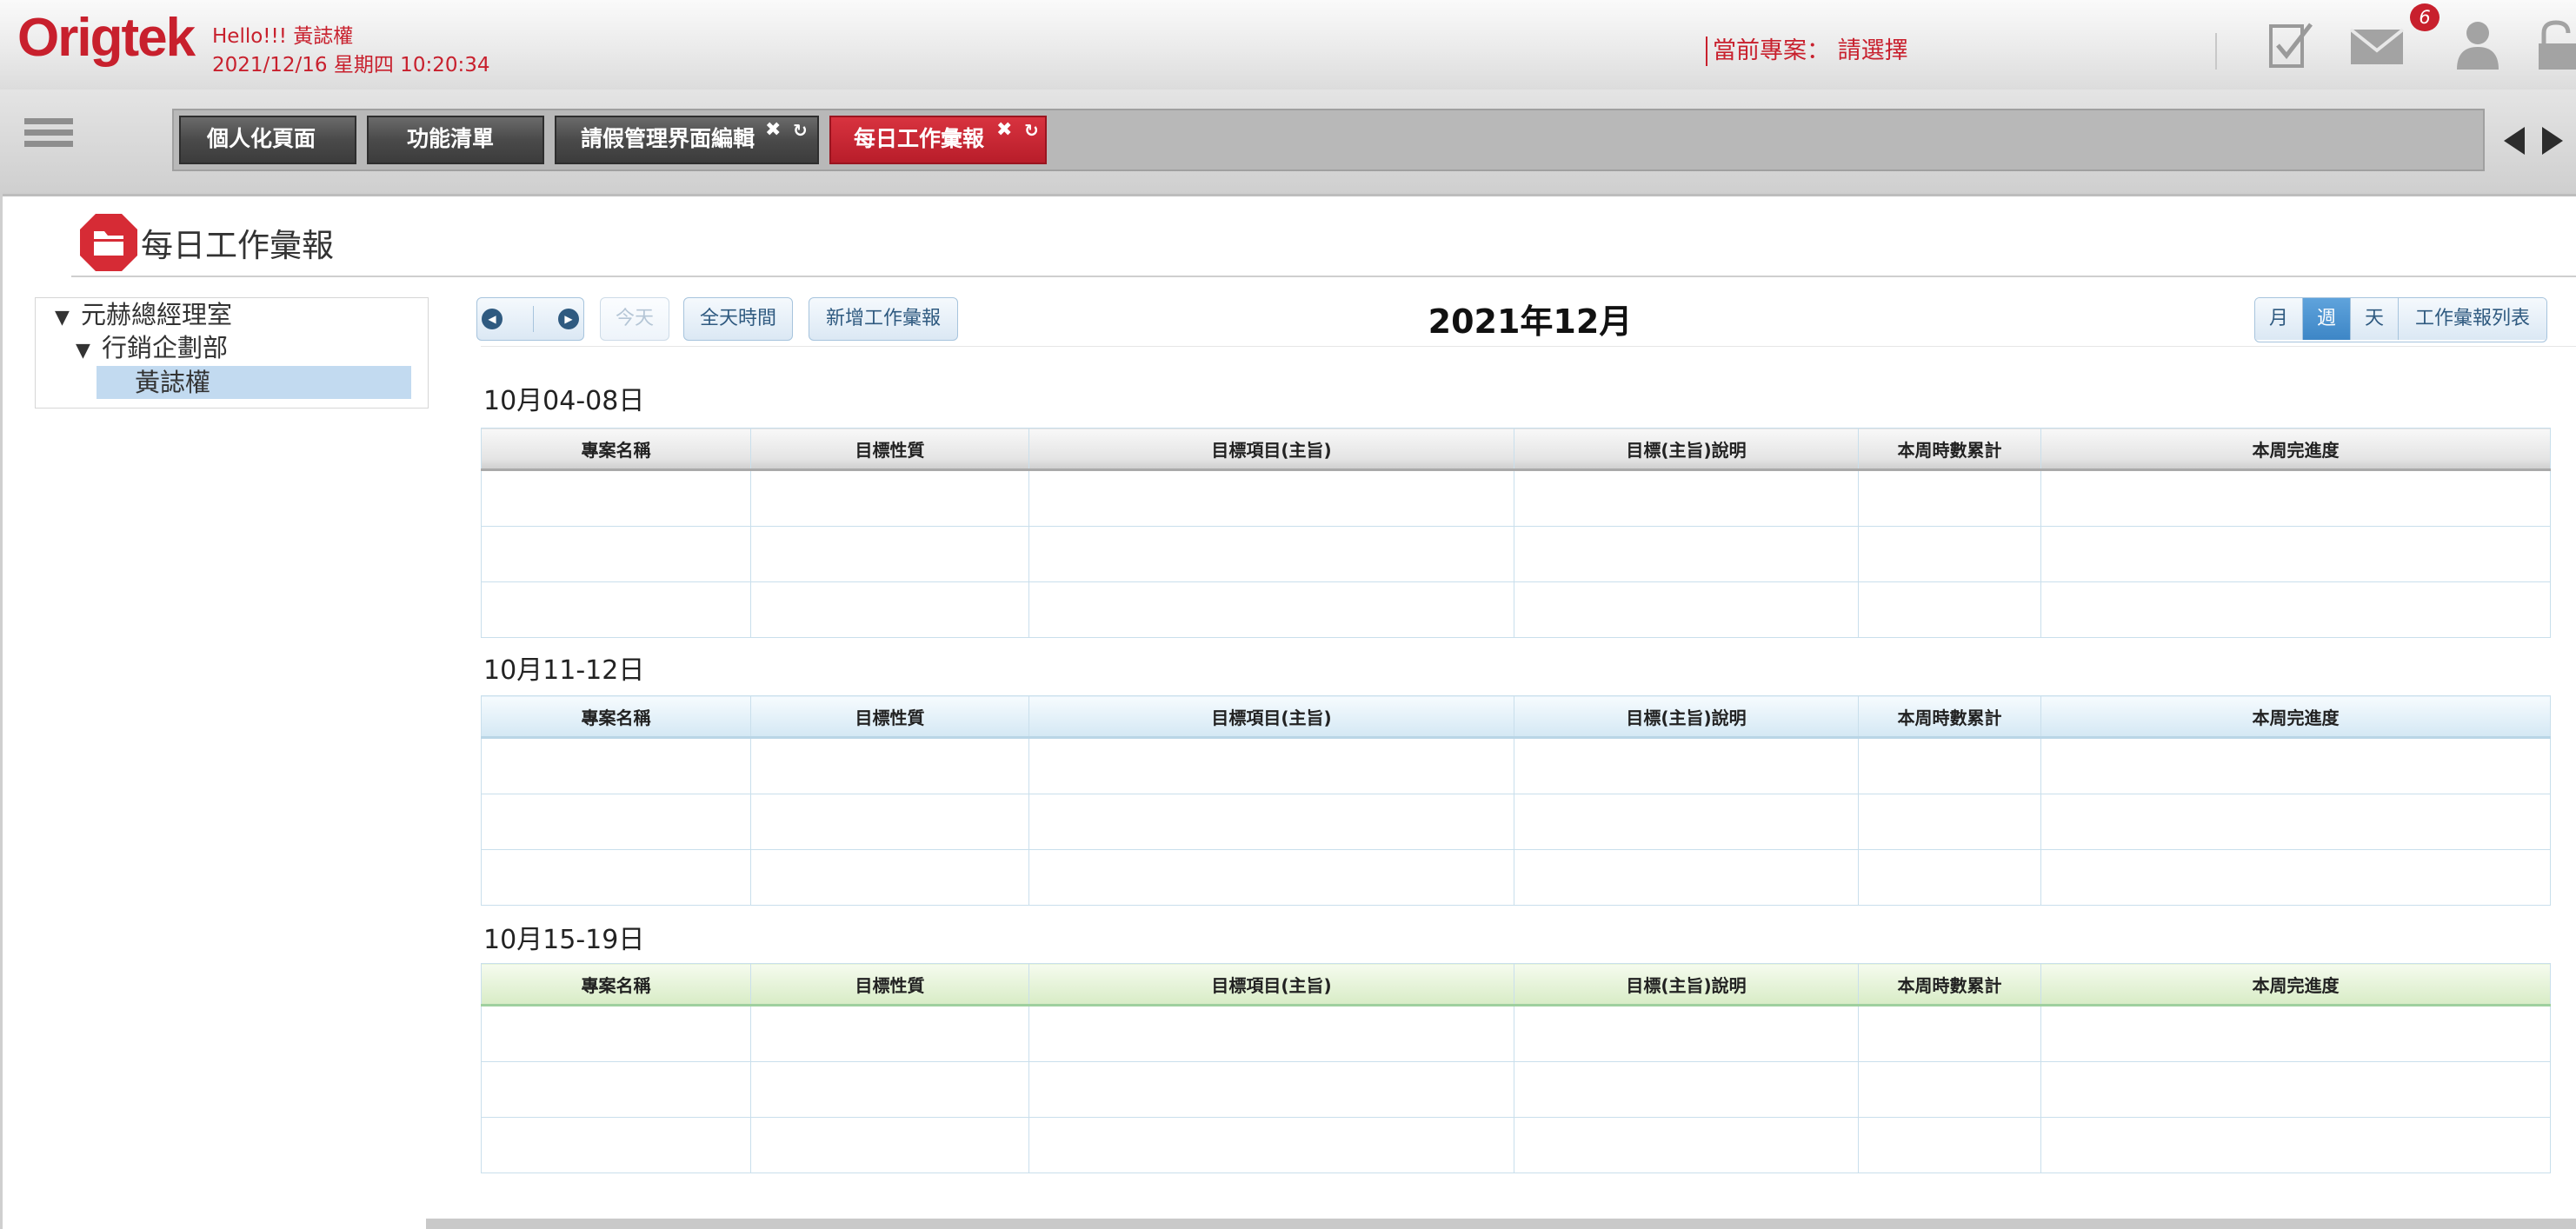 This screenshot has height=1229, width=2576. Describe the element at coordinates (738, 319) in the screenshot. I see `all-day-button: 全天時間` at that location.